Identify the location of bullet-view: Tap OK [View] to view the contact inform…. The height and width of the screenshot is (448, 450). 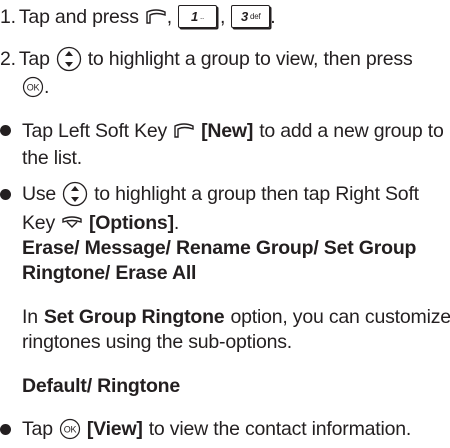
(217, 428).